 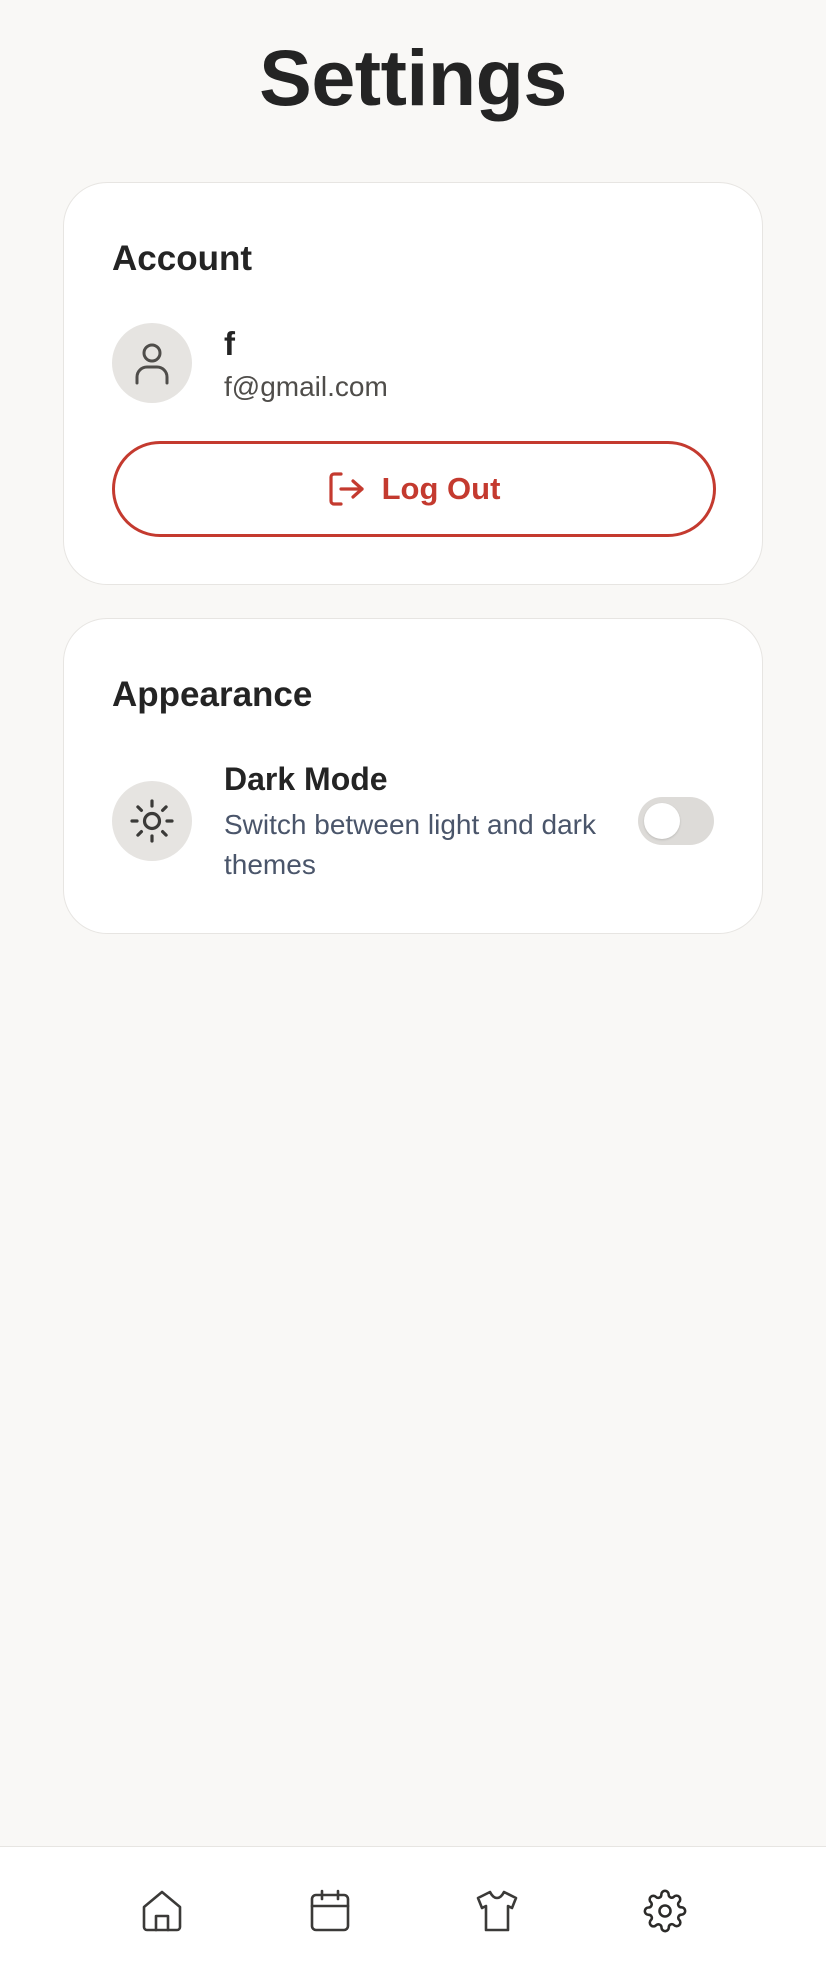 What do you see at coordinates (346, 489) in the screenshot?
I see `log-out-icon` at bounding box center [346, 489].